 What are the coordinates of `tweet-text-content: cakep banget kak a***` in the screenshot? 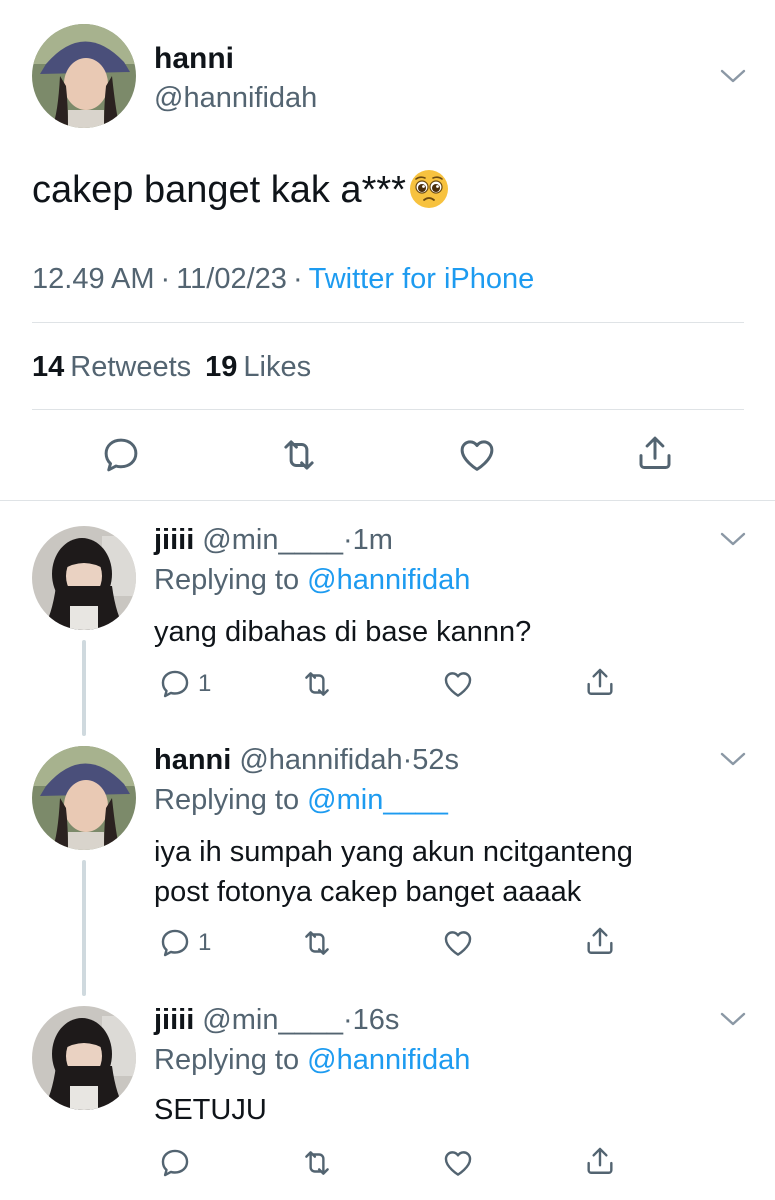 It's located at (219, 190).